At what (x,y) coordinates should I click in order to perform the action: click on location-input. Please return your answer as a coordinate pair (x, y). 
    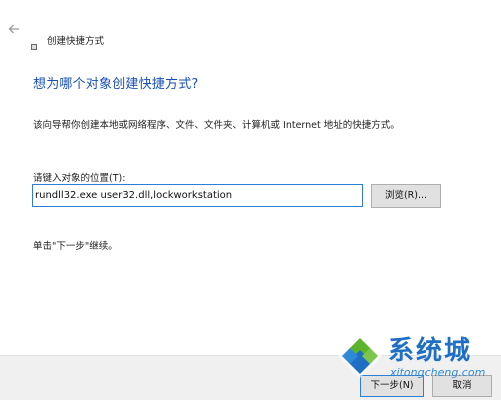
    Looking at the image, I should click on (197, 195).